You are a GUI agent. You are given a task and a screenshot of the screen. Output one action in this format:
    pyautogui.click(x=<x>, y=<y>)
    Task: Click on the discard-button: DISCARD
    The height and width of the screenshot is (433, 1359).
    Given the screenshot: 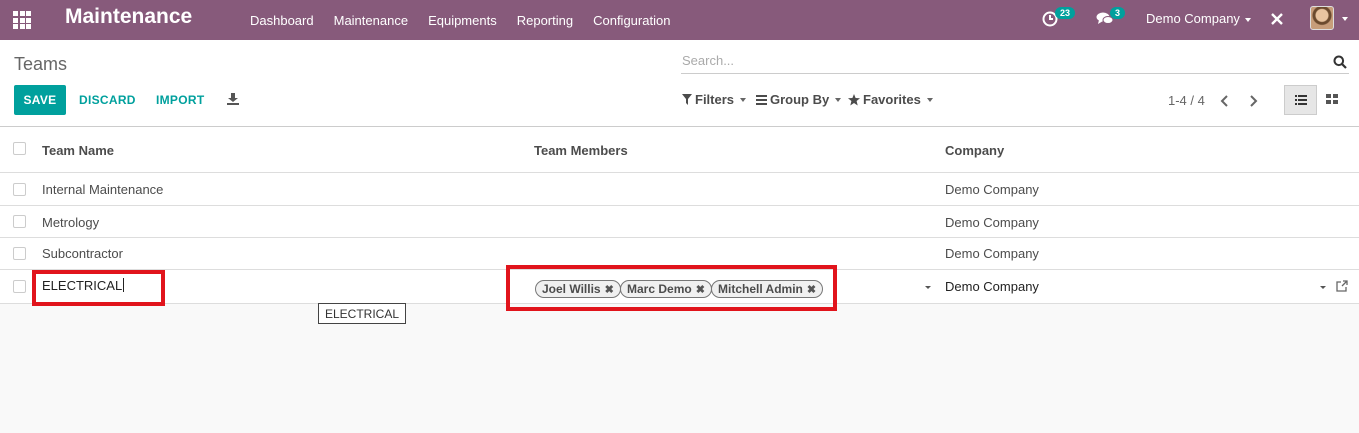 What is the action you would take?
    pyautogui.click(x=107, y=100)
    